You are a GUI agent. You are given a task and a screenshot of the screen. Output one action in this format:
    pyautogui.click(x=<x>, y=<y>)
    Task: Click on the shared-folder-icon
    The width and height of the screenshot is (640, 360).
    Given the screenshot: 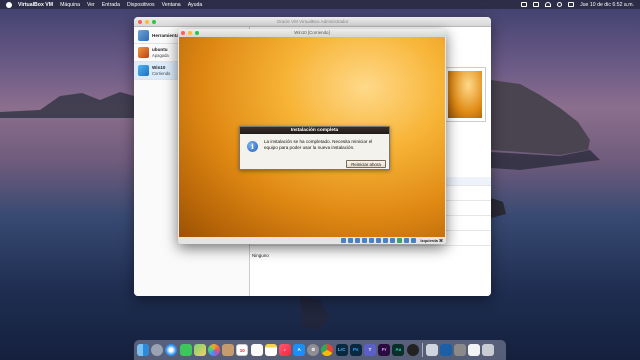 What is the action you would take?
    pyautogui.click(x=379, y=240)
    